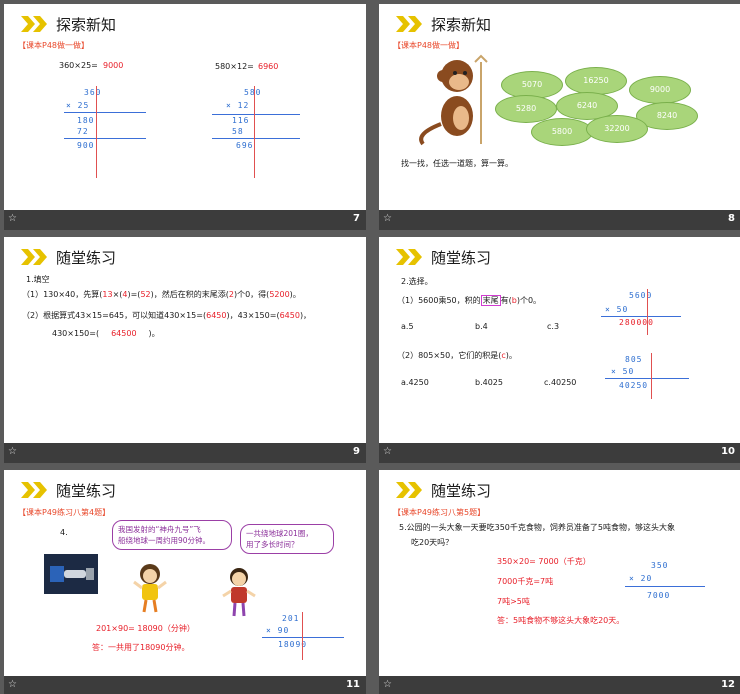 Image resolution: width=740 pixels, height=694 pixels. What do you see at coordinates (185, 220) in the screenshot?
I see `slide-footer: ☆ 7` at bounding box center [185, 220].